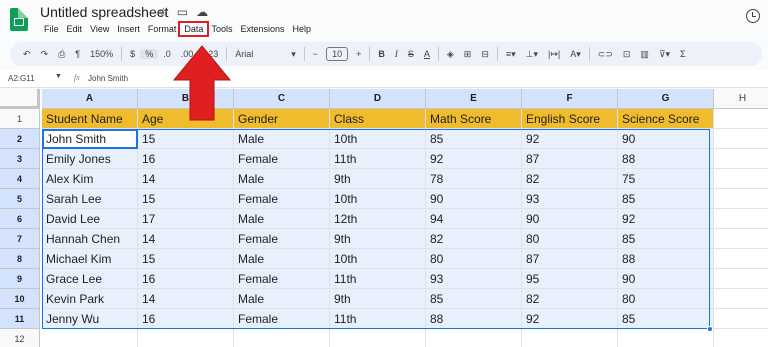  I want to click on row-header-10: 10, so click(20, 299).